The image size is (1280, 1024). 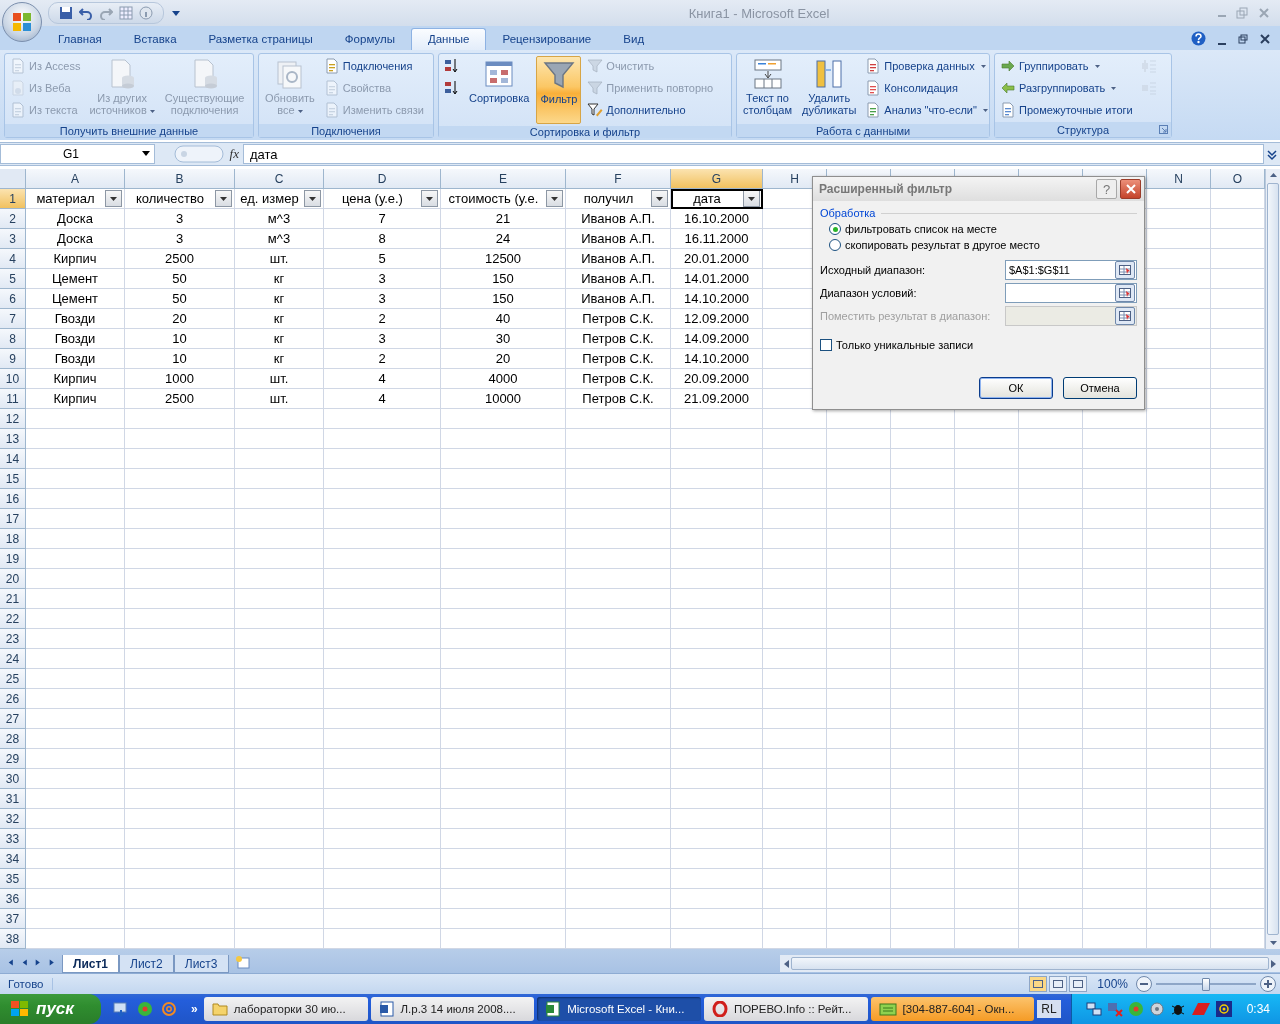 What do you see at coordinates (869, 293) in the screenshot?
I see `field-label: Диапазон условий:` at bounding box center [869, 293].